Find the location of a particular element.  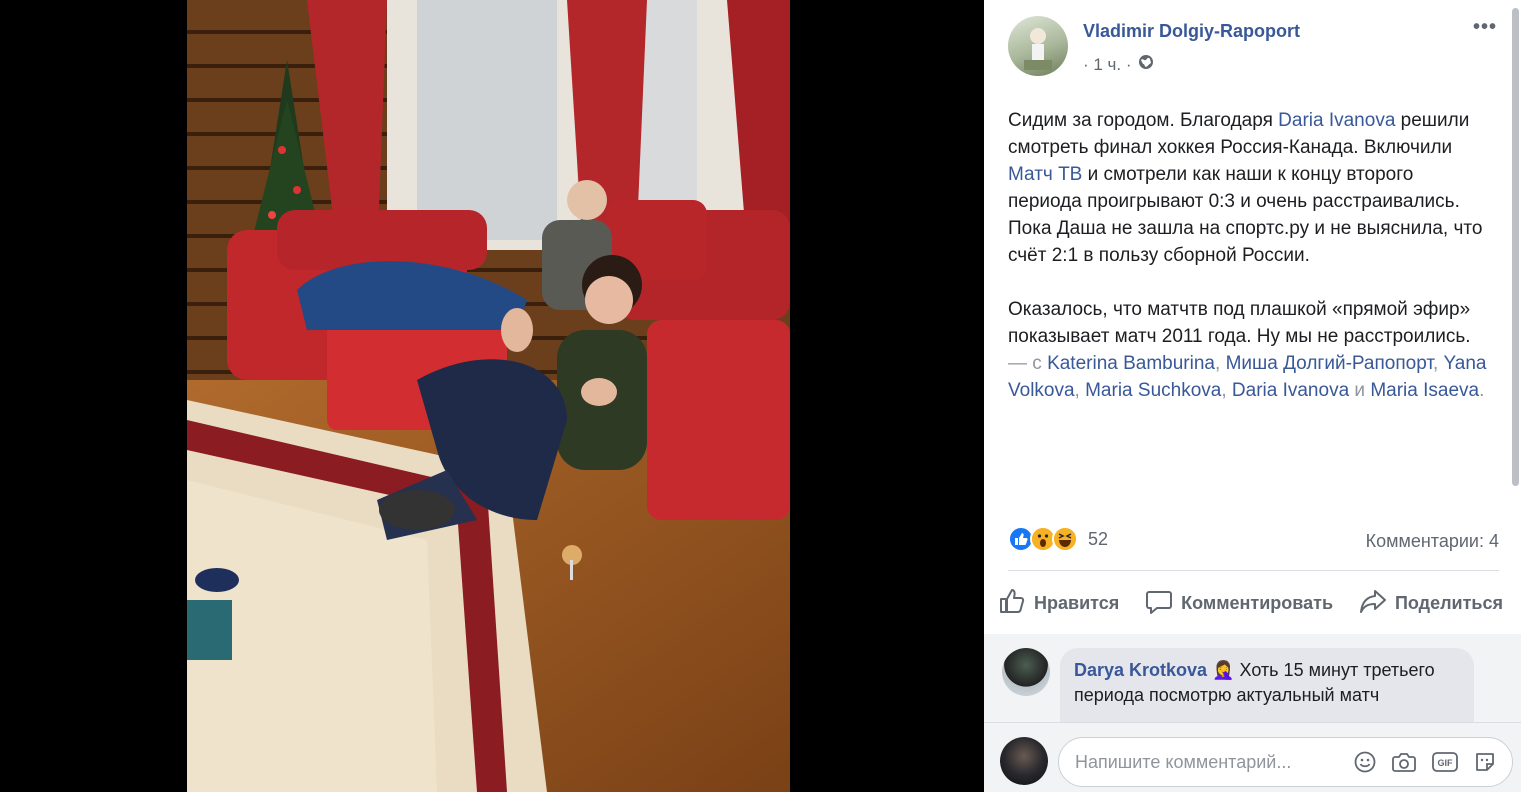

reactions-summary: 52 is located at coordinates (1058, 539).